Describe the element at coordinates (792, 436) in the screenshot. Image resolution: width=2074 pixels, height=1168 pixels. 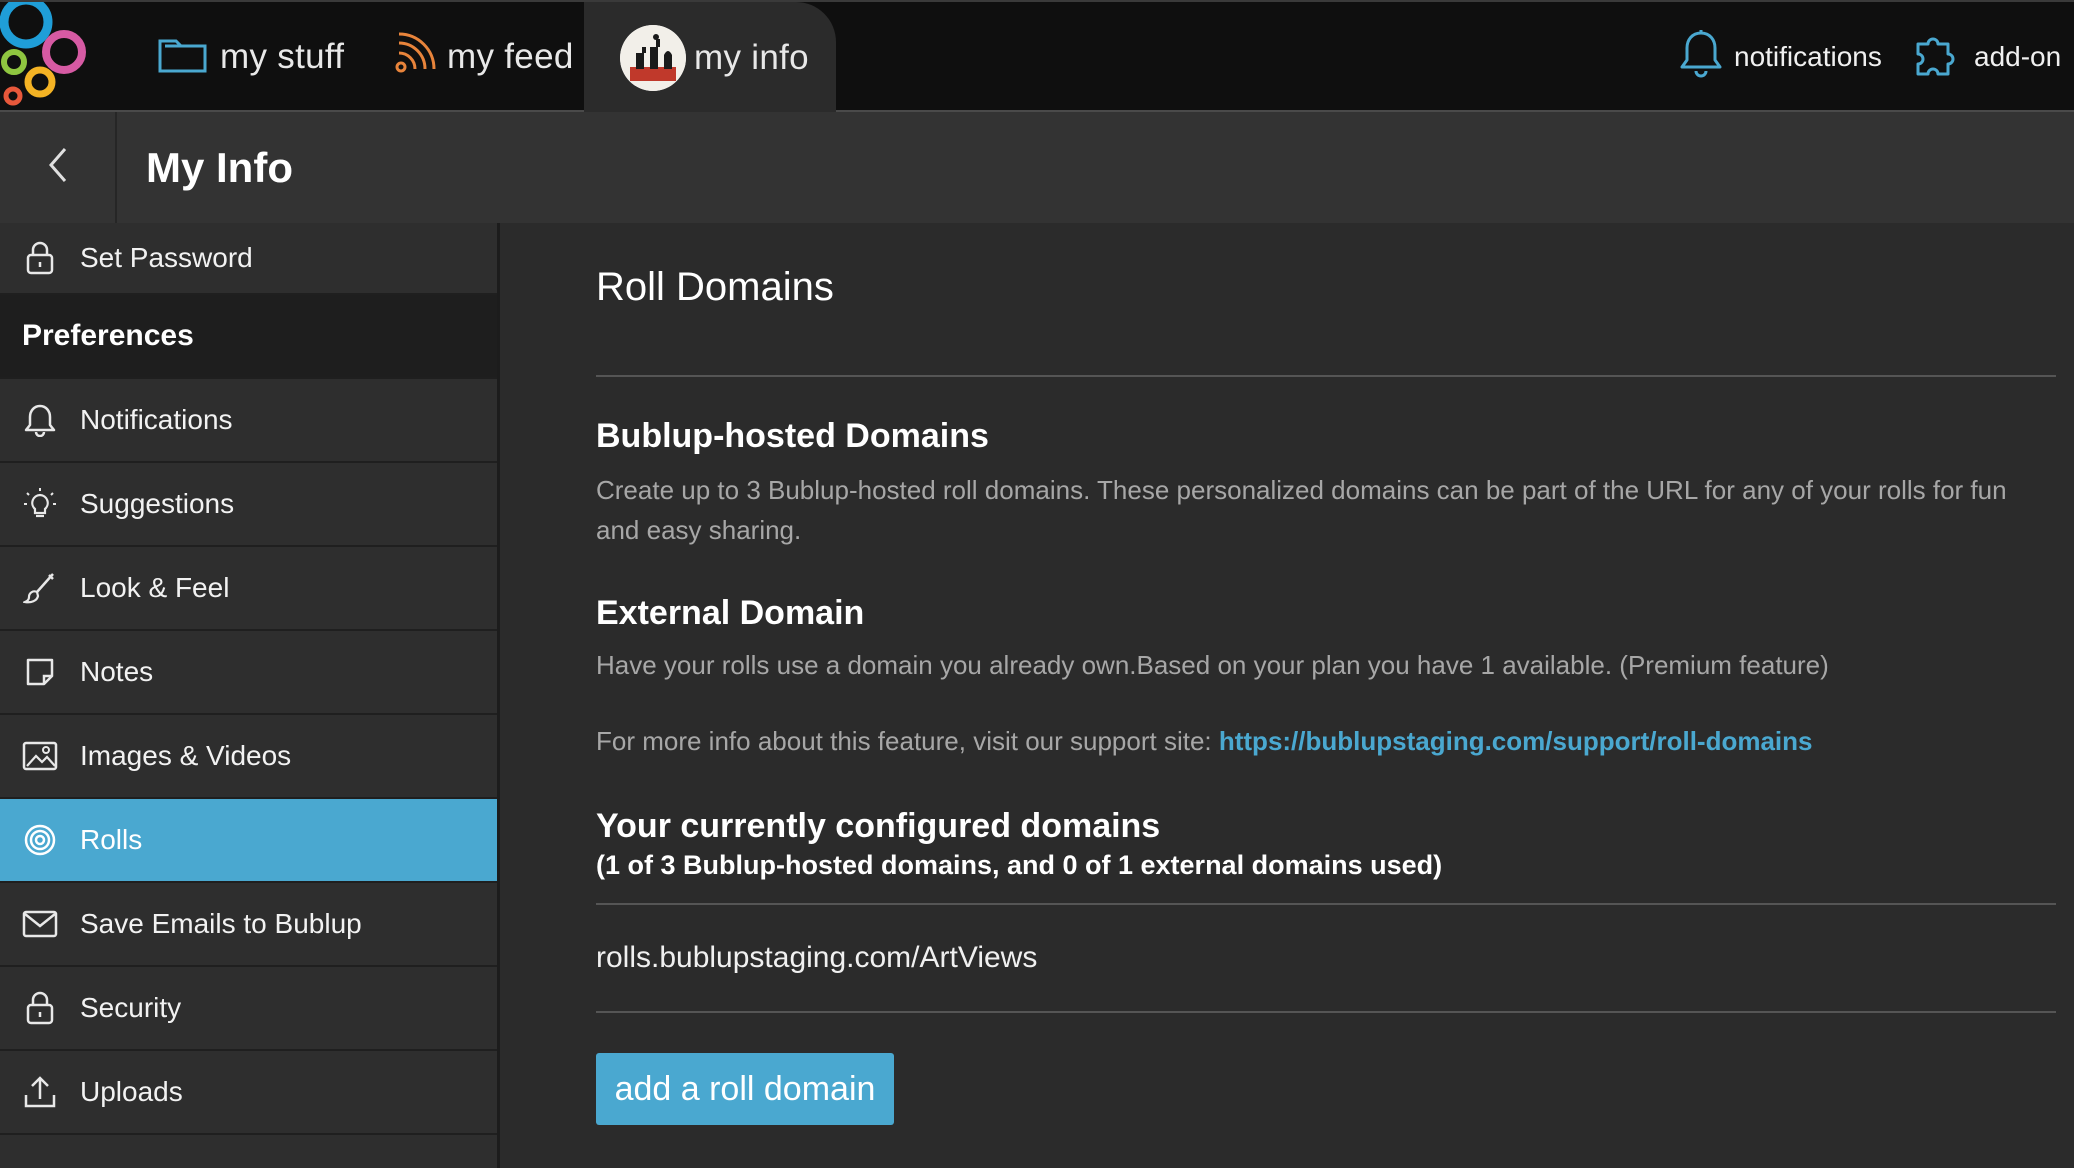
I see `hosted-domains-heading: Bublup-hosted Domains` at that location.